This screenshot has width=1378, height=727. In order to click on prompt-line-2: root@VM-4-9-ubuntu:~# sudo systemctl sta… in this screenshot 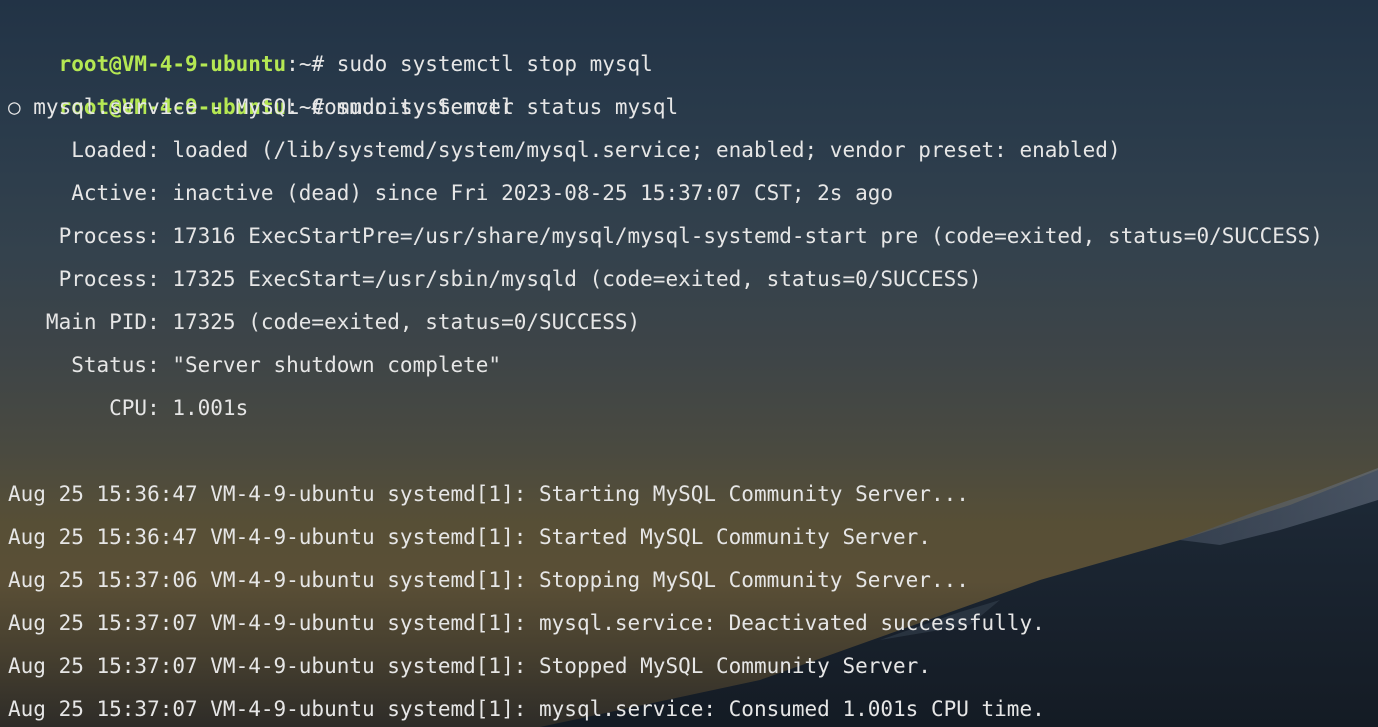, I will do `click(343, 81)`.